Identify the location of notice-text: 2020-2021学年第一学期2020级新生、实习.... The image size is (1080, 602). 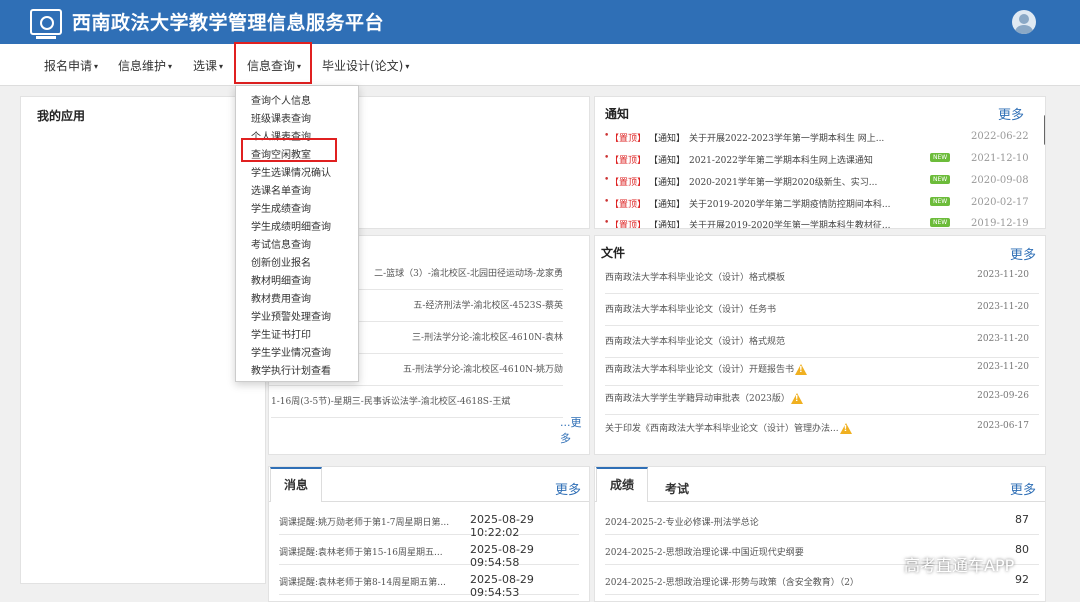
(783, 183).